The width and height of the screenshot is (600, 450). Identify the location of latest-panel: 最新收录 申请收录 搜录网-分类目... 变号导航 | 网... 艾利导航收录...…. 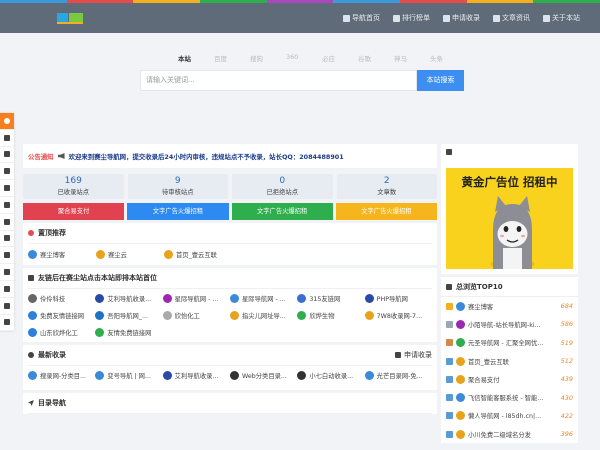
(230, 367).